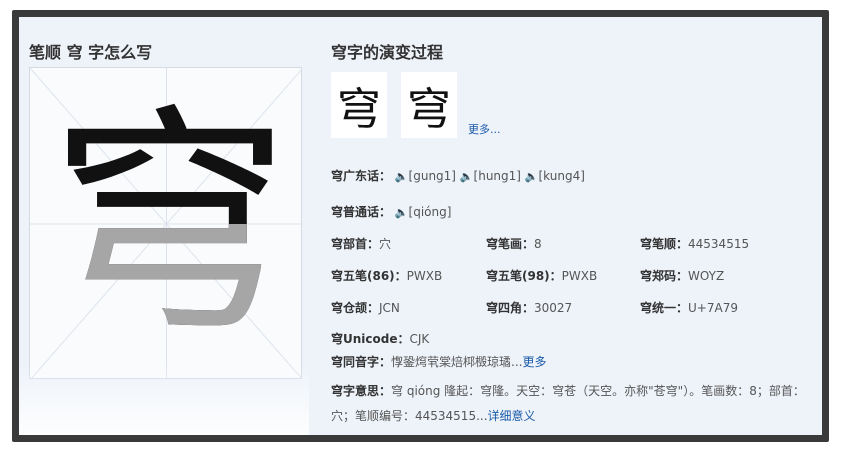 The image size is (856, 459). What do you see at coordinates (359, 105) in the screenshot?
I see `seal-script-image-1: 穹` at bounding box center [359, 105].